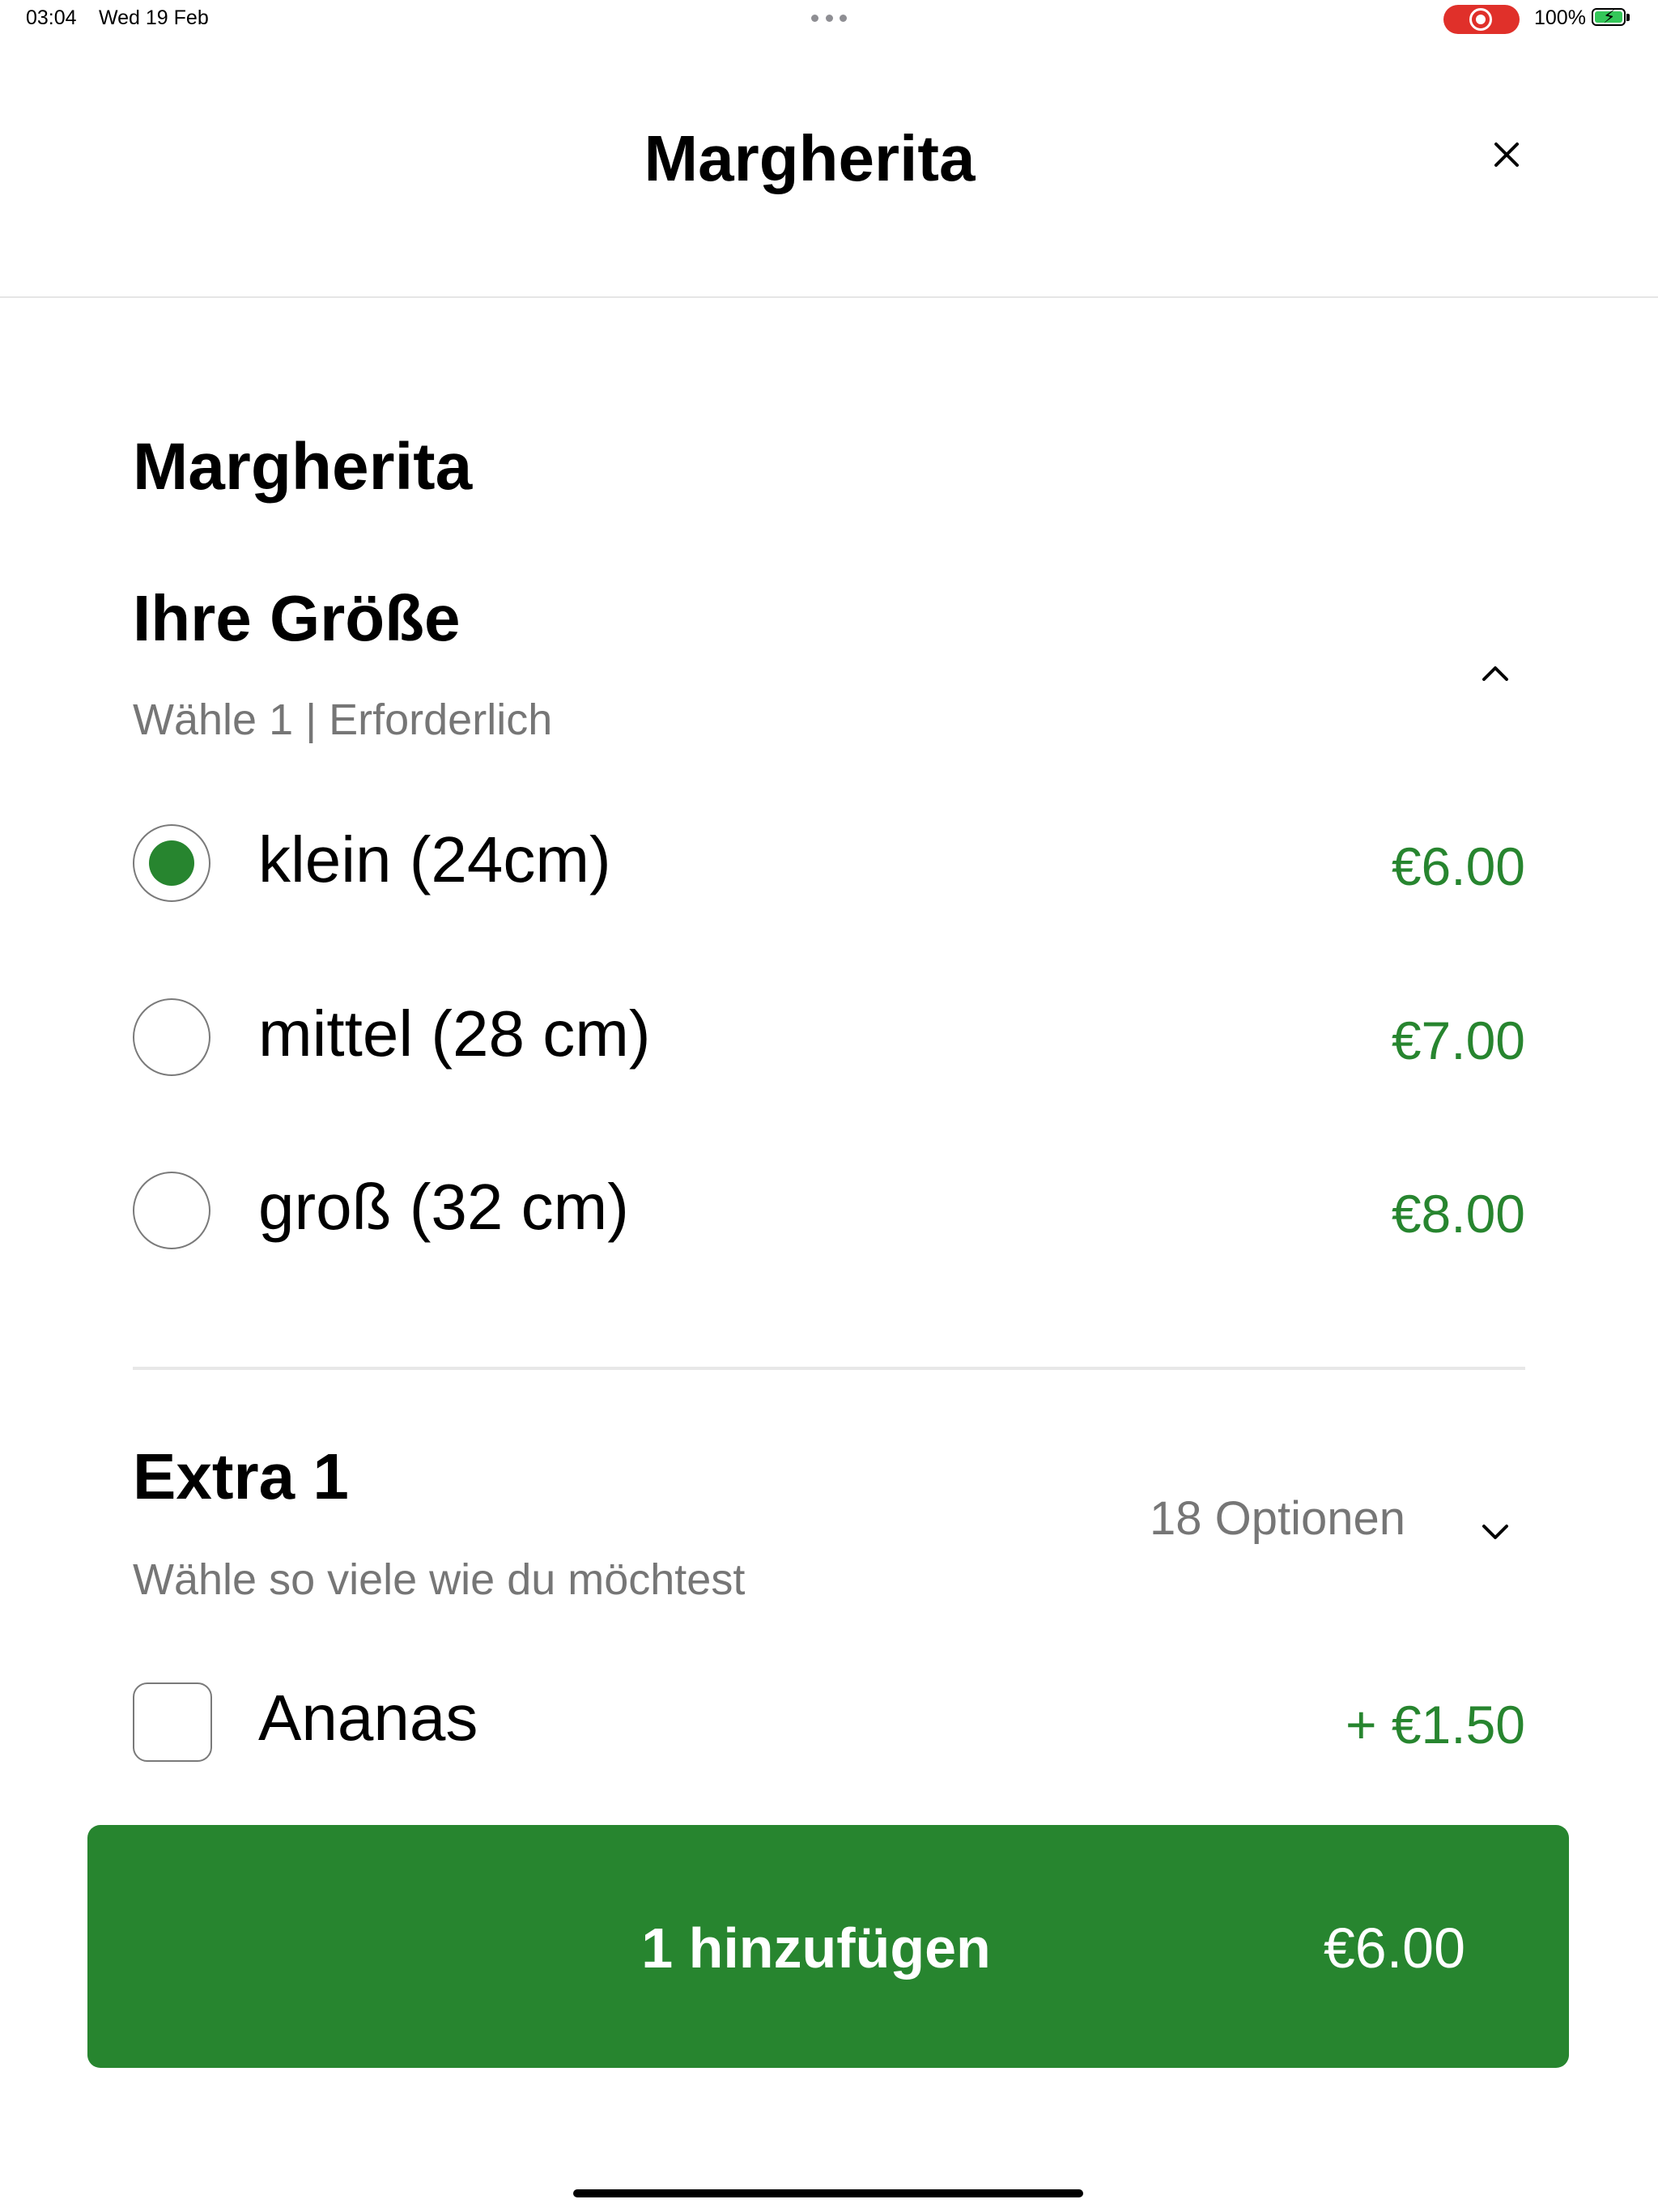  I want to click on option-price: €7.00, so click(1458, 1040).